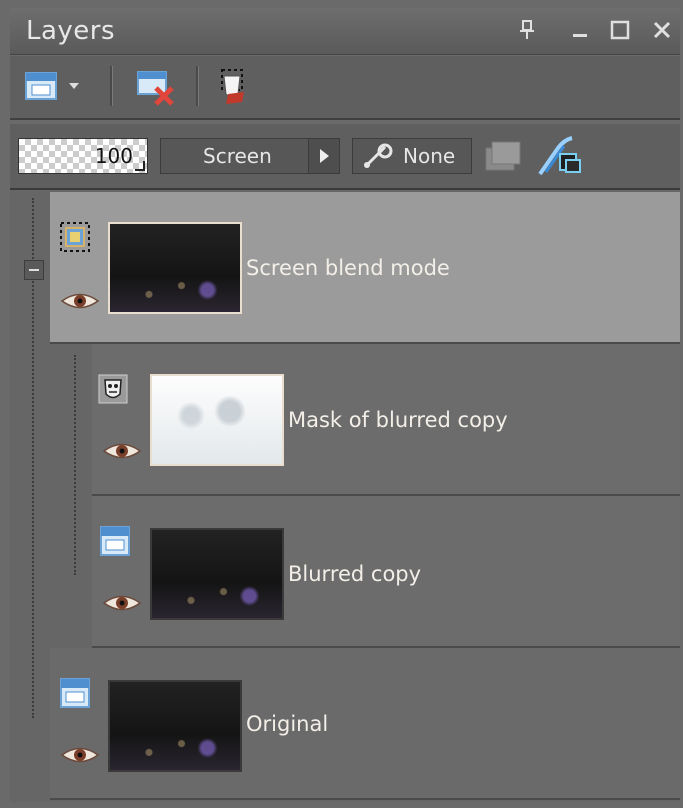  I want to click on layer-name: Original, so click(287, 724).